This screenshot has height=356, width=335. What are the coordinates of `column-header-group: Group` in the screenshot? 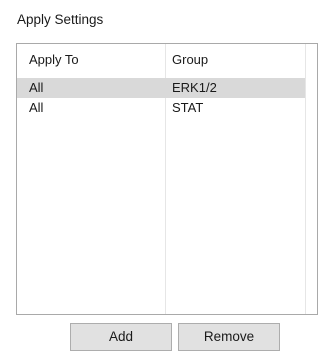 It's located at (235, 60).